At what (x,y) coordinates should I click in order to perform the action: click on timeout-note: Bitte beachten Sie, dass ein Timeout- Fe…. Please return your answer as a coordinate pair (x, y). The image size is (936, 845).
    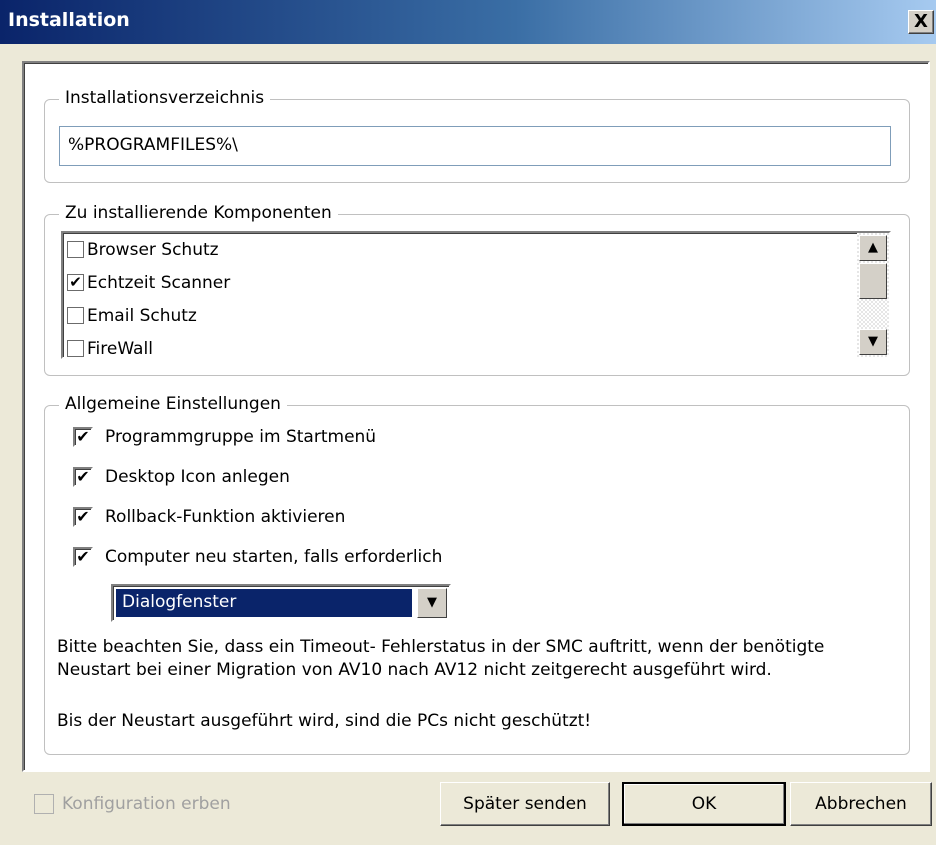
    Looking at the image, I should click on (441, 658).